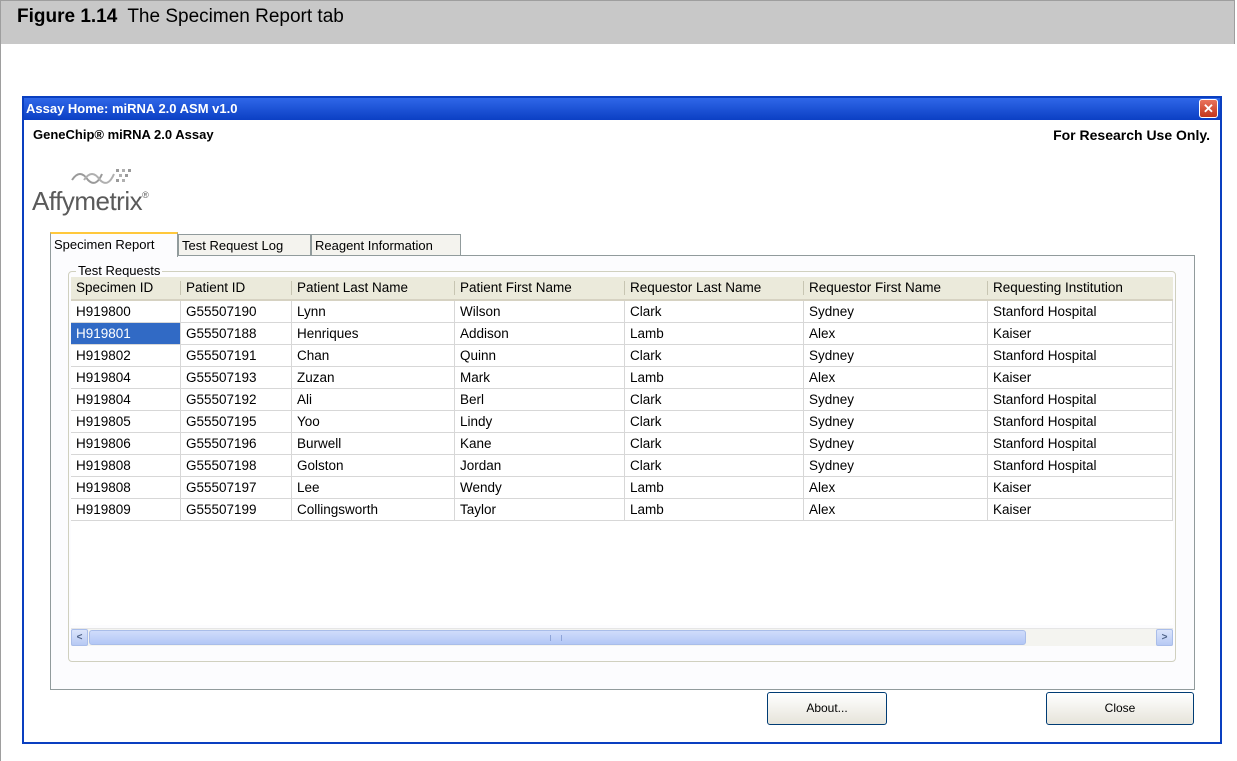 This screenshot has height=761, width=1237. Describe the element at coordinates (373, 288) in the screenshot. I see `column-header: Patient Last Name` at that location.